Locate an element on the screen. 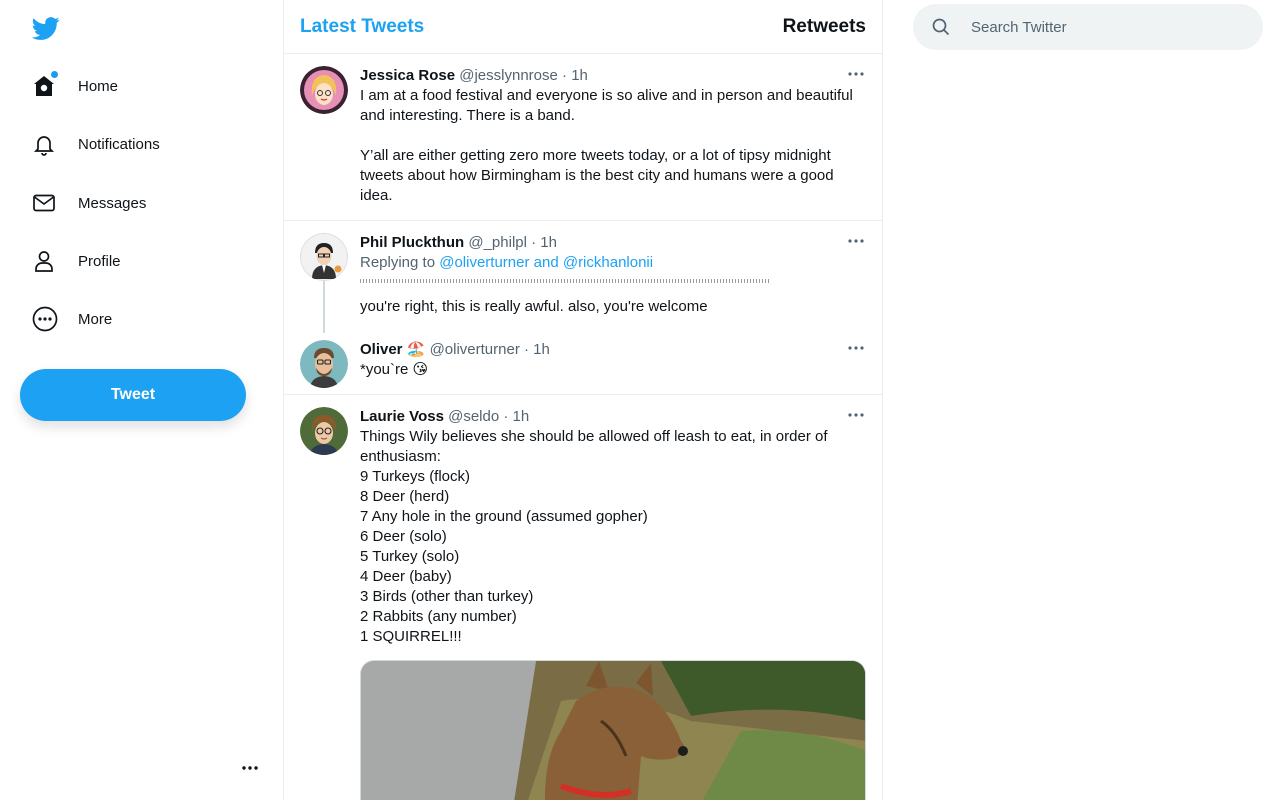 Image resolution: width=1280 pixels, height=800 pixels. home-icon is located at coordinates (45, 86).